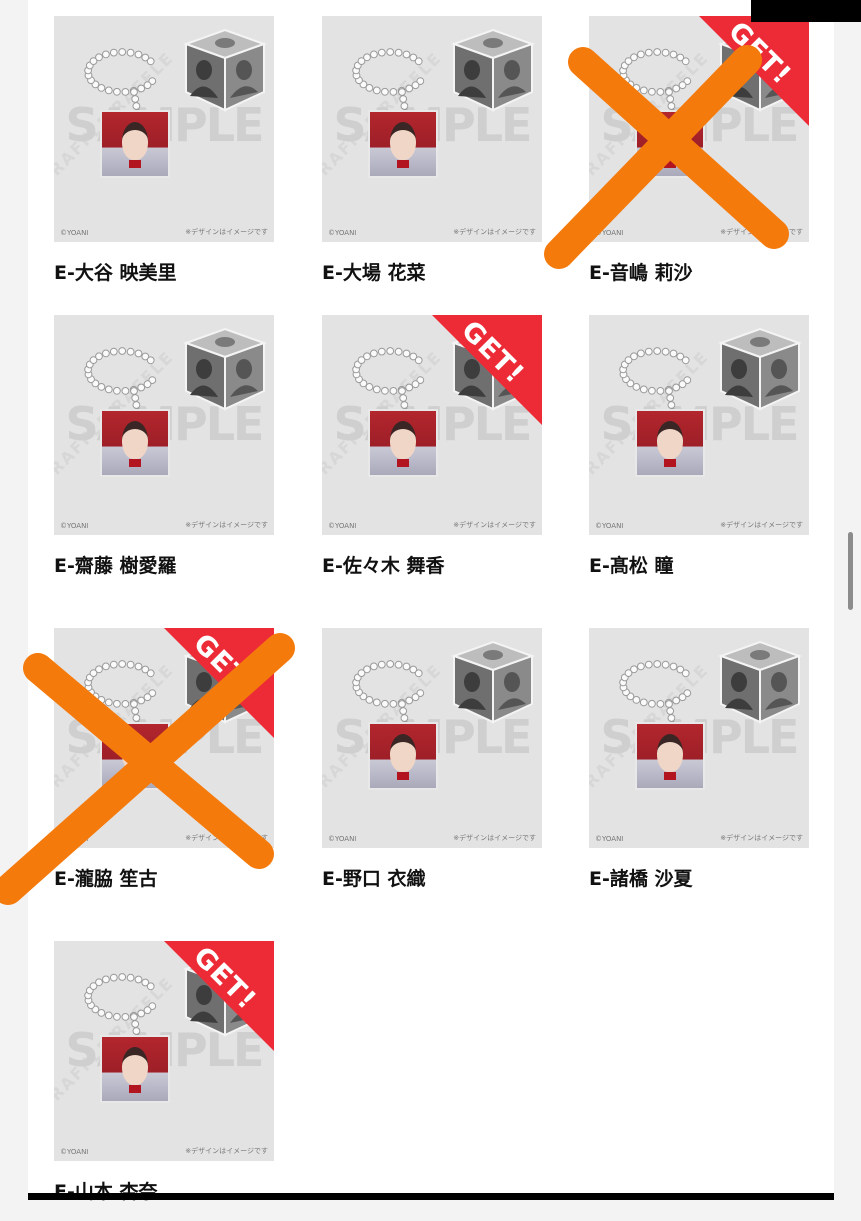 This screenshot has height=1221, width=861. Describe the element at coordinates (105, 877) in the screenshot. I see `product-name: E-瀧脇 笙古` at that location.